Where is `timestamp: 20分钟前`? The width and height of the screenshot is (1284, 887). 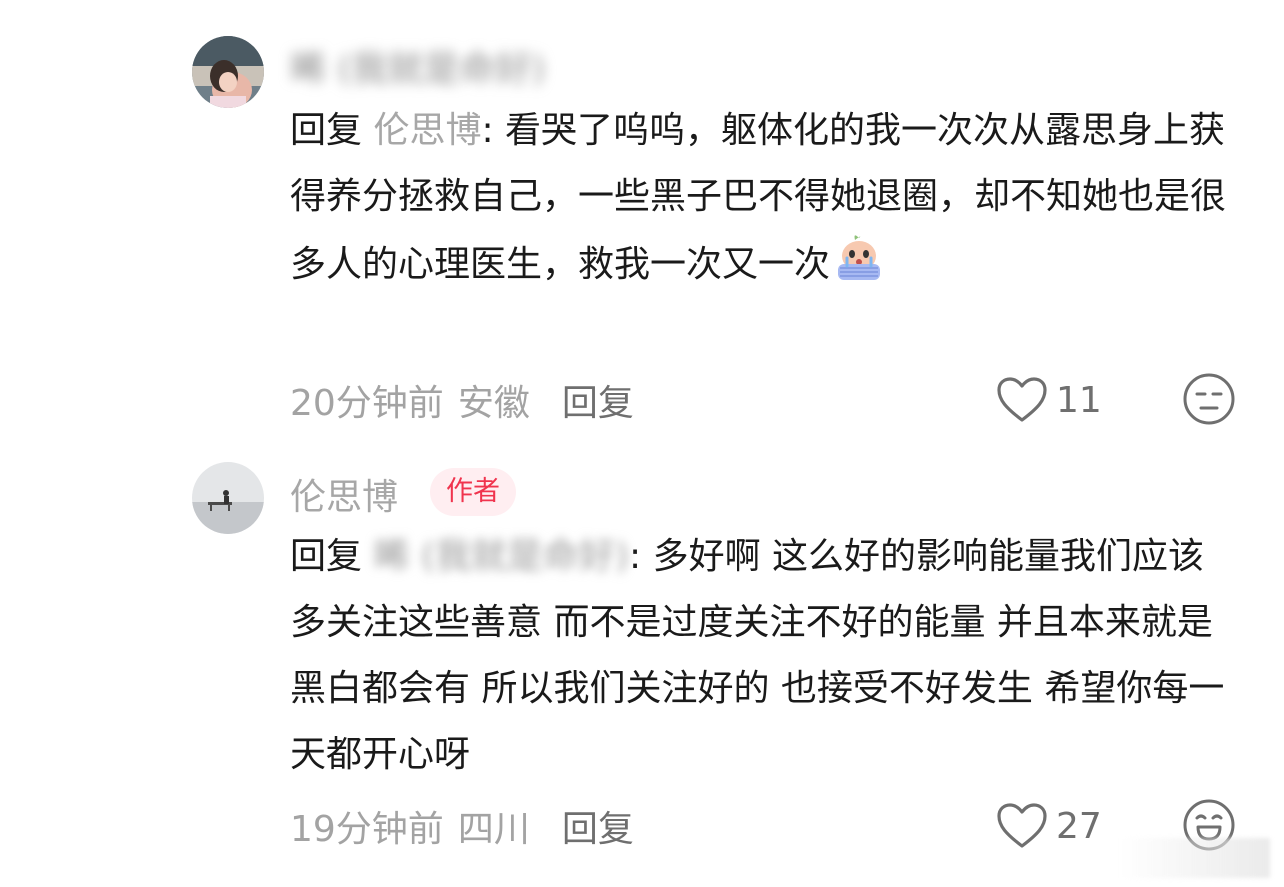
timestamp: 20分钟前 is located at coordinates (367, 403).